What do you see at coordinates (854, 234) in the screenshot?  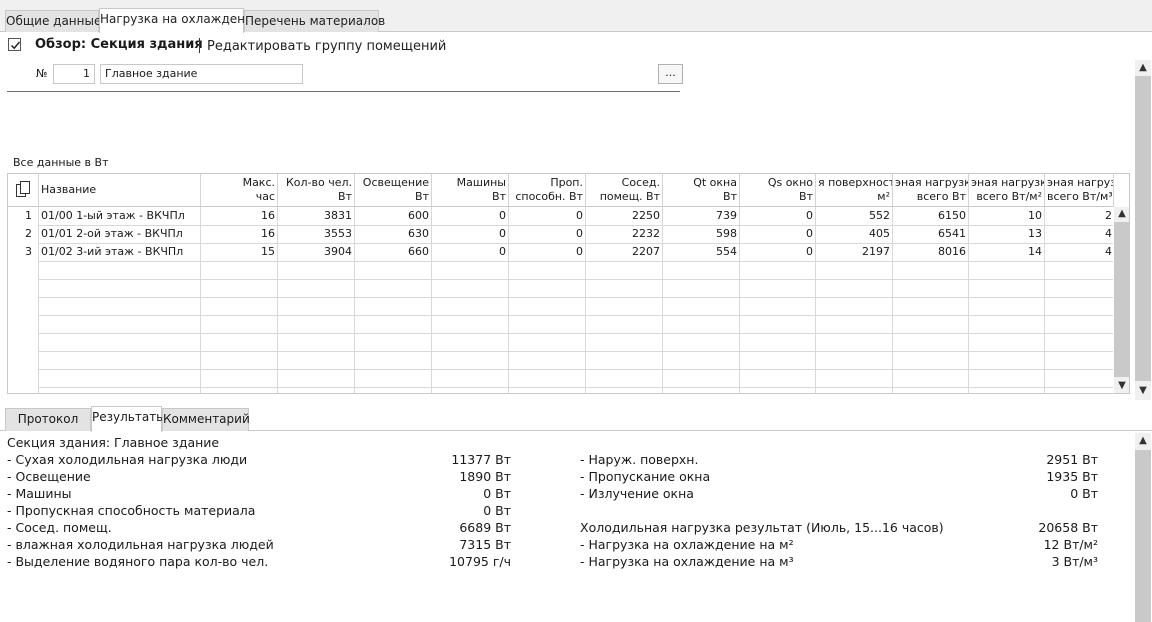 I see `table-cell: 405` at bounding box center [854, 234].